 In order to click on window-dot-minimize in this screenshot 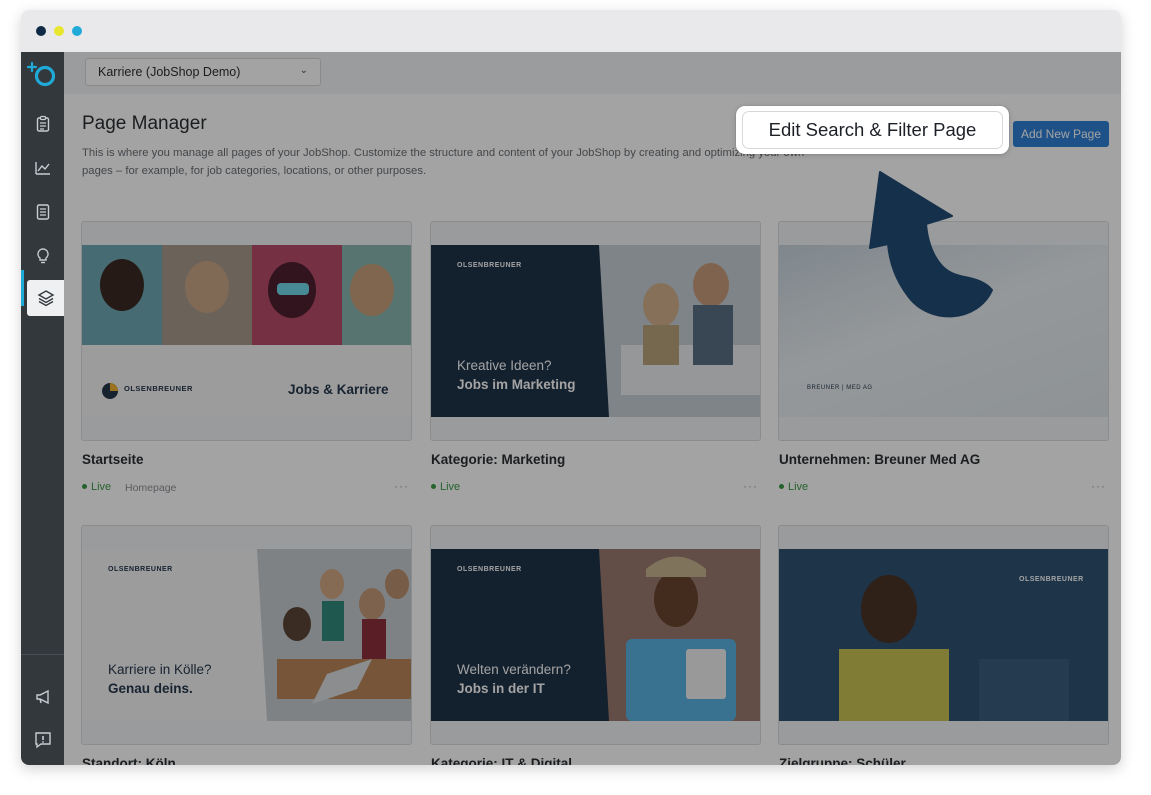, I will do `click(59, 31)`.